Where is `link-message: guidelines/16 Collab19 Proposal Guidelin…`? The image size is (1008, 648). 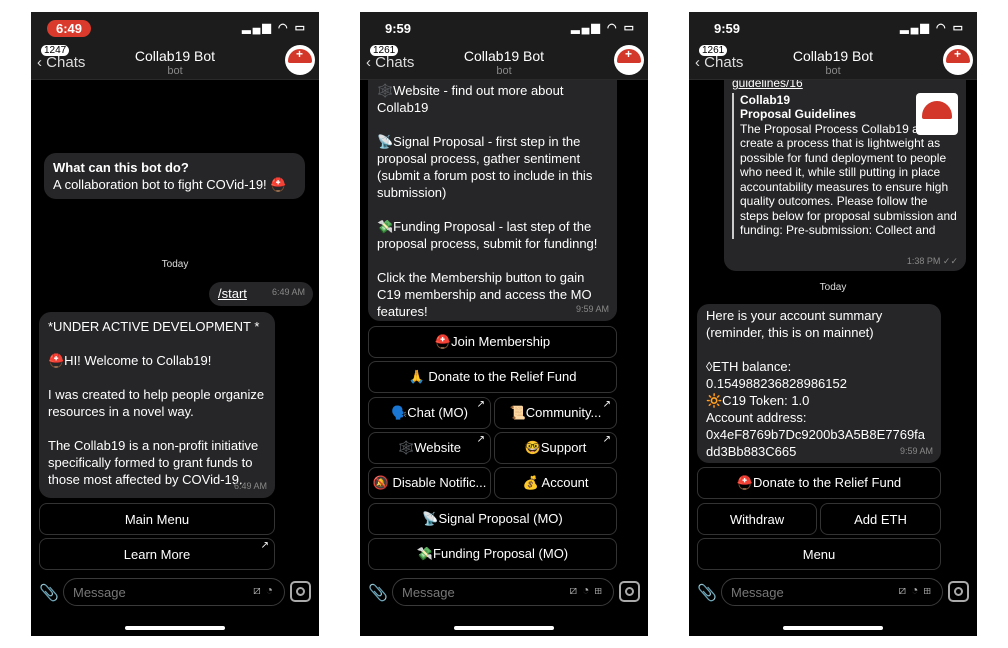 link-message: guidelines/16 Collab19 Proposal Guidelin… is located at coordinates (845, 170).